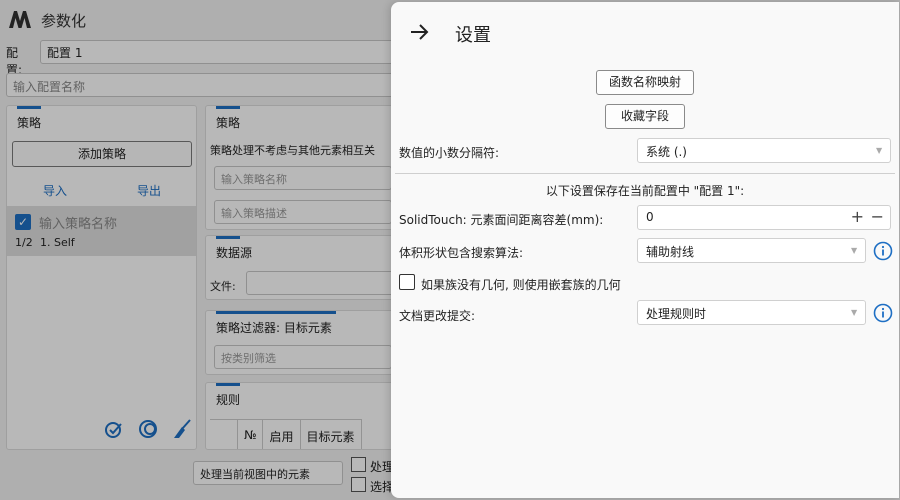 This screenshot has height=500, width=900. I want to click on doc-commit-label: 文档更改提交:, so click(437, 316).